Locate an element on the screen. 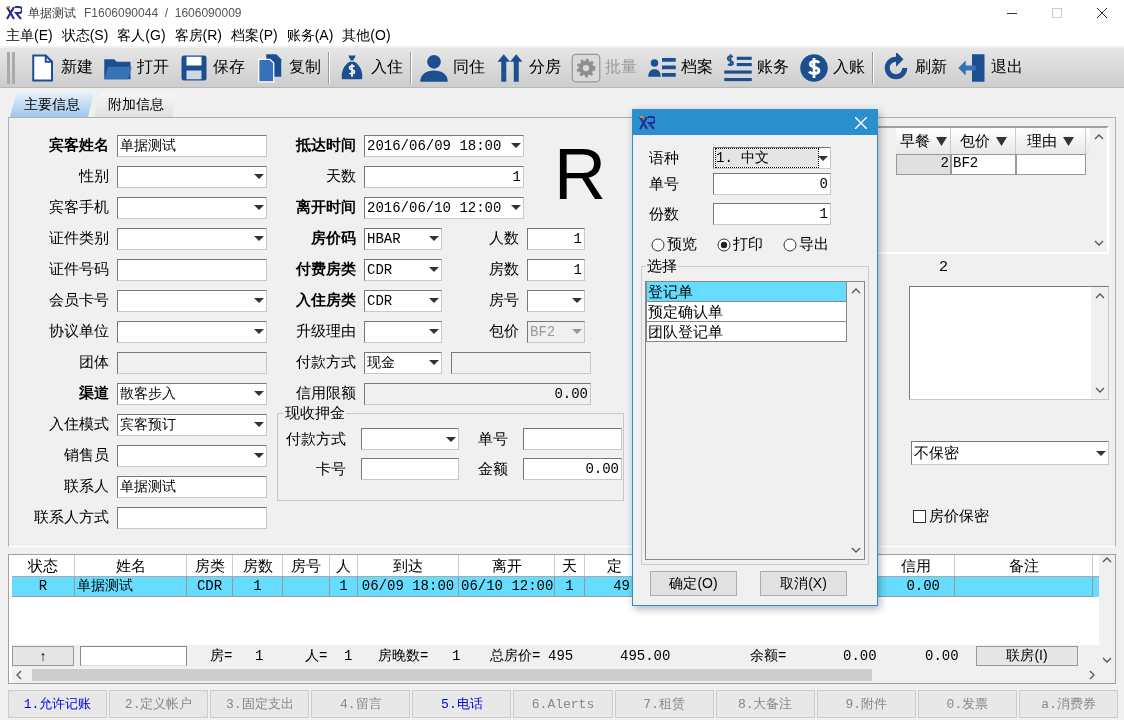  cancel-button: 取消(X) is located at coordinates (803, 583).